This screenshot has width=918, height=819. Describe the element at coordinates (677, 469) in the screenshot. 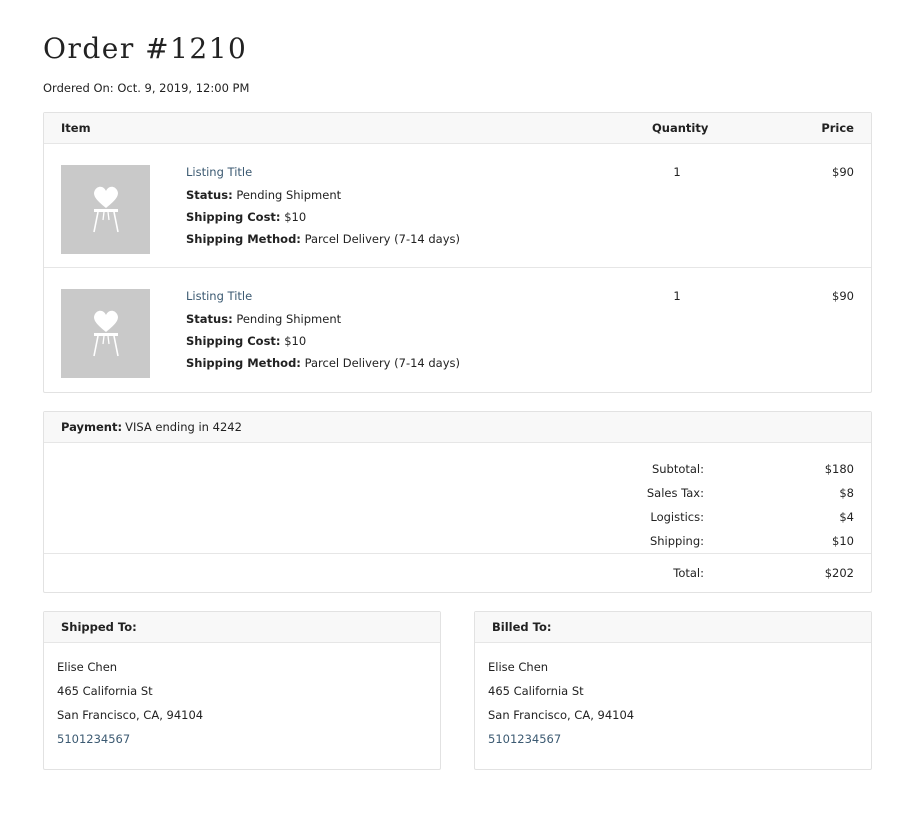

I see `subtotal-label: Subtotal:` at that location.